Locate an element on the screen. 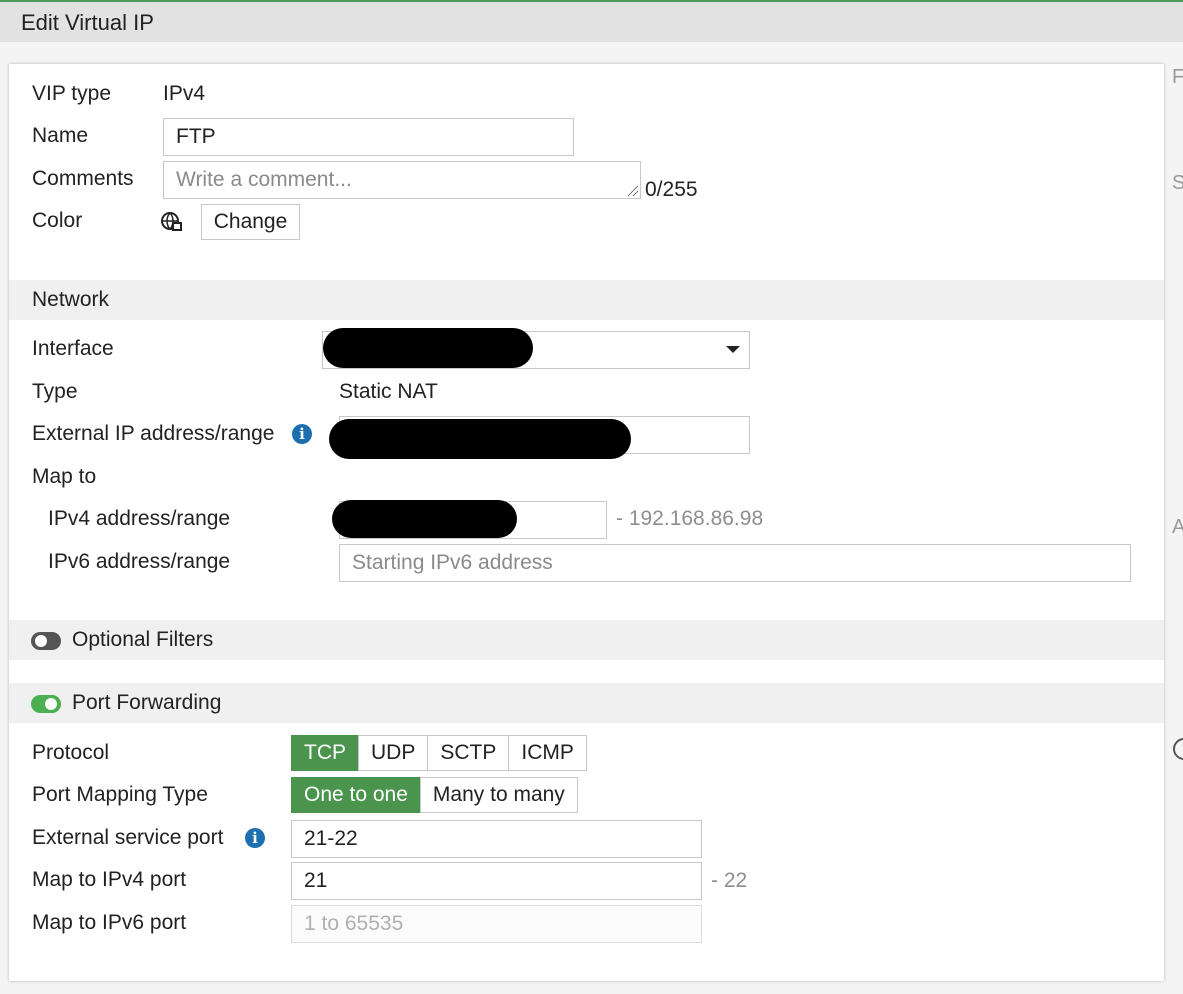  redacted-interface is located at coordinates (428, 348).